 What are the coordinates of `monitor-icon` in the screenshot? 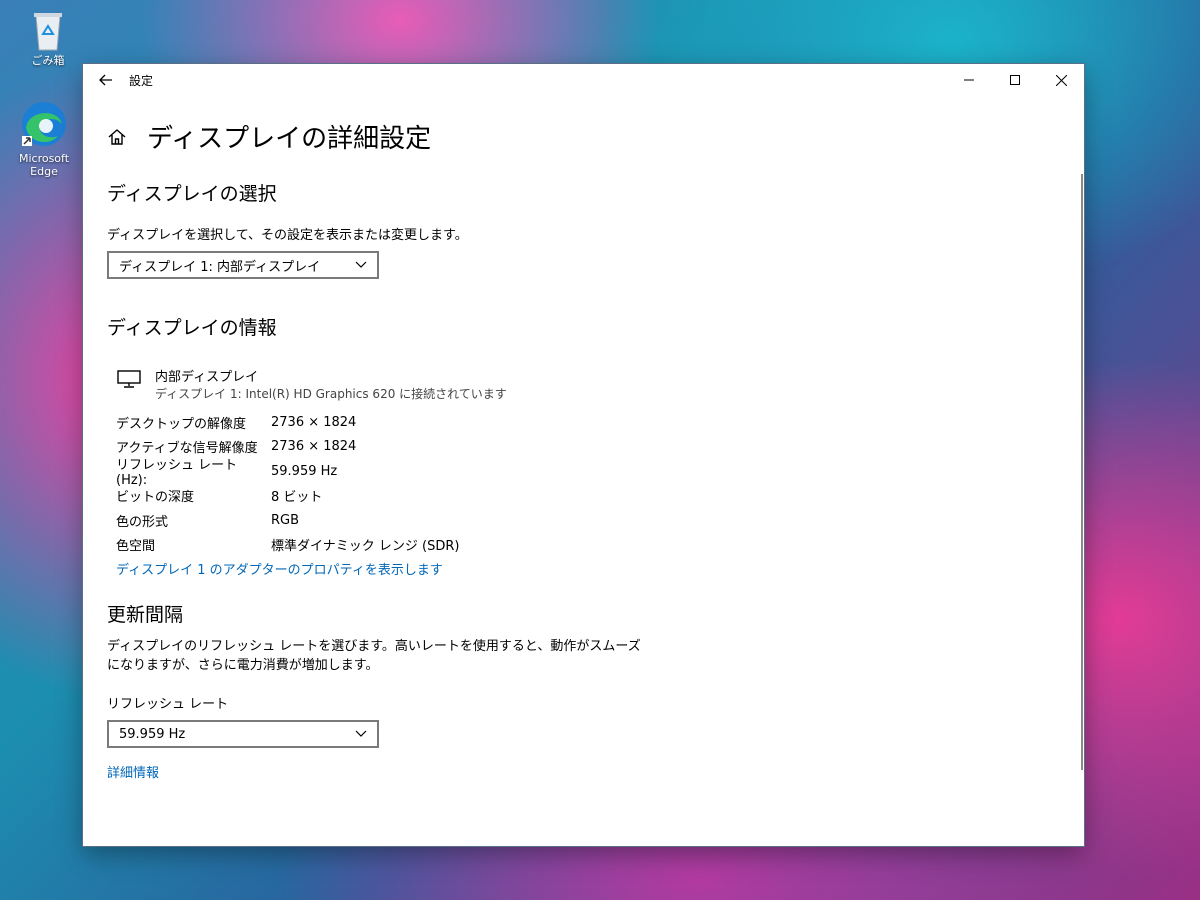 It's located at (129, 379).